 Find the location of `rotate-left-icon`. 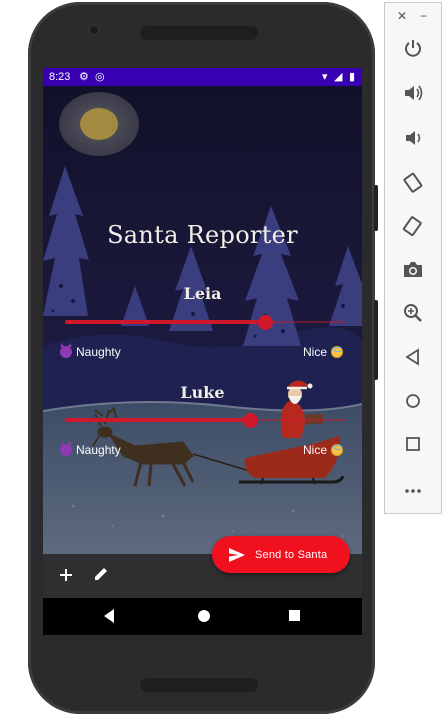

rotate-left-icon is located at coordinates (413, 182).